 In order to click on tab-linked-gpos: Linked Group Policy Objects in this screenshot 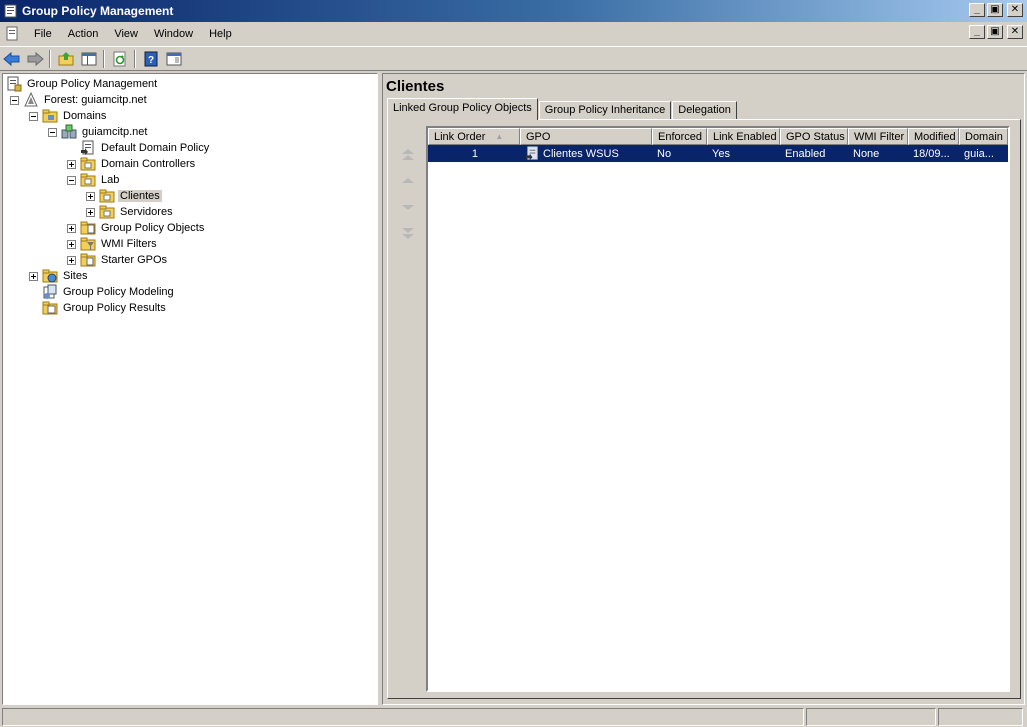, I will do `click(462, 109)`.